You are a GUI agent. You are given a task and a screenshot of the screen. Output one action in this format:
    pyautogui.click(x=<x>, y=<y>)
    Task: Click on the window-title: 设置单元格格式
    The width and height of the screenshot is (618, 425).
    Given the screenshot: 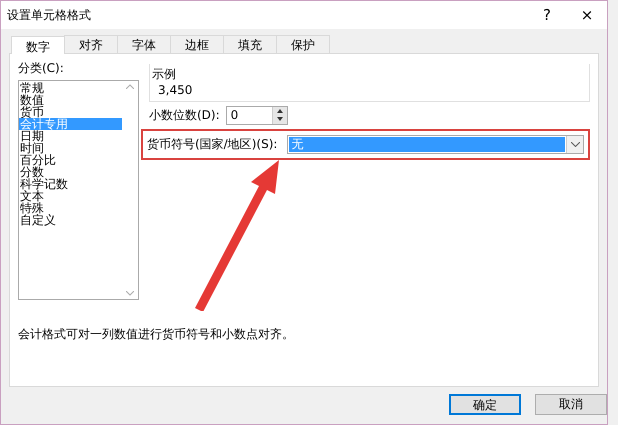 What is the action you would take?
    pyautogui.click(x=49, y=15)
    